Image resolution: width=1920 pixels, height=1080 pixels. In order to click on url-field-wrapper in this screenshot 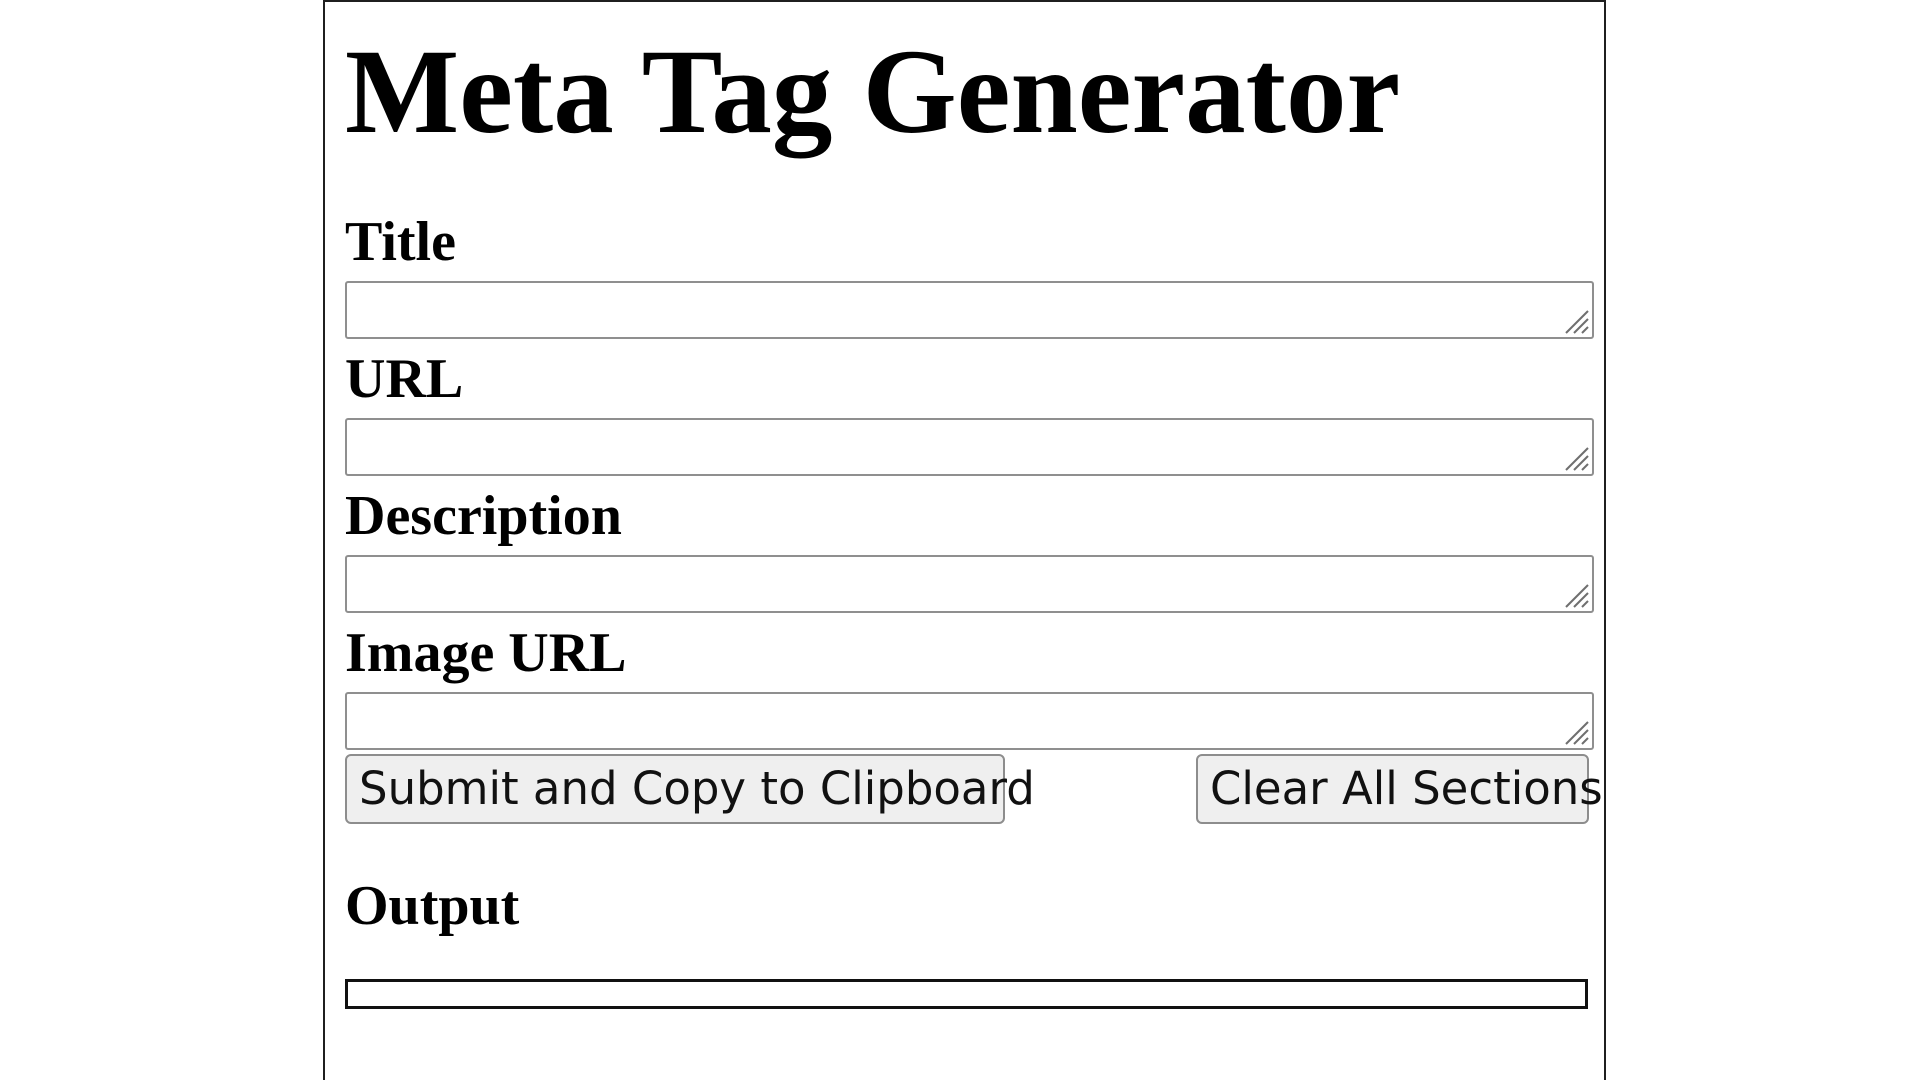, I will do `click(969, 447)`.